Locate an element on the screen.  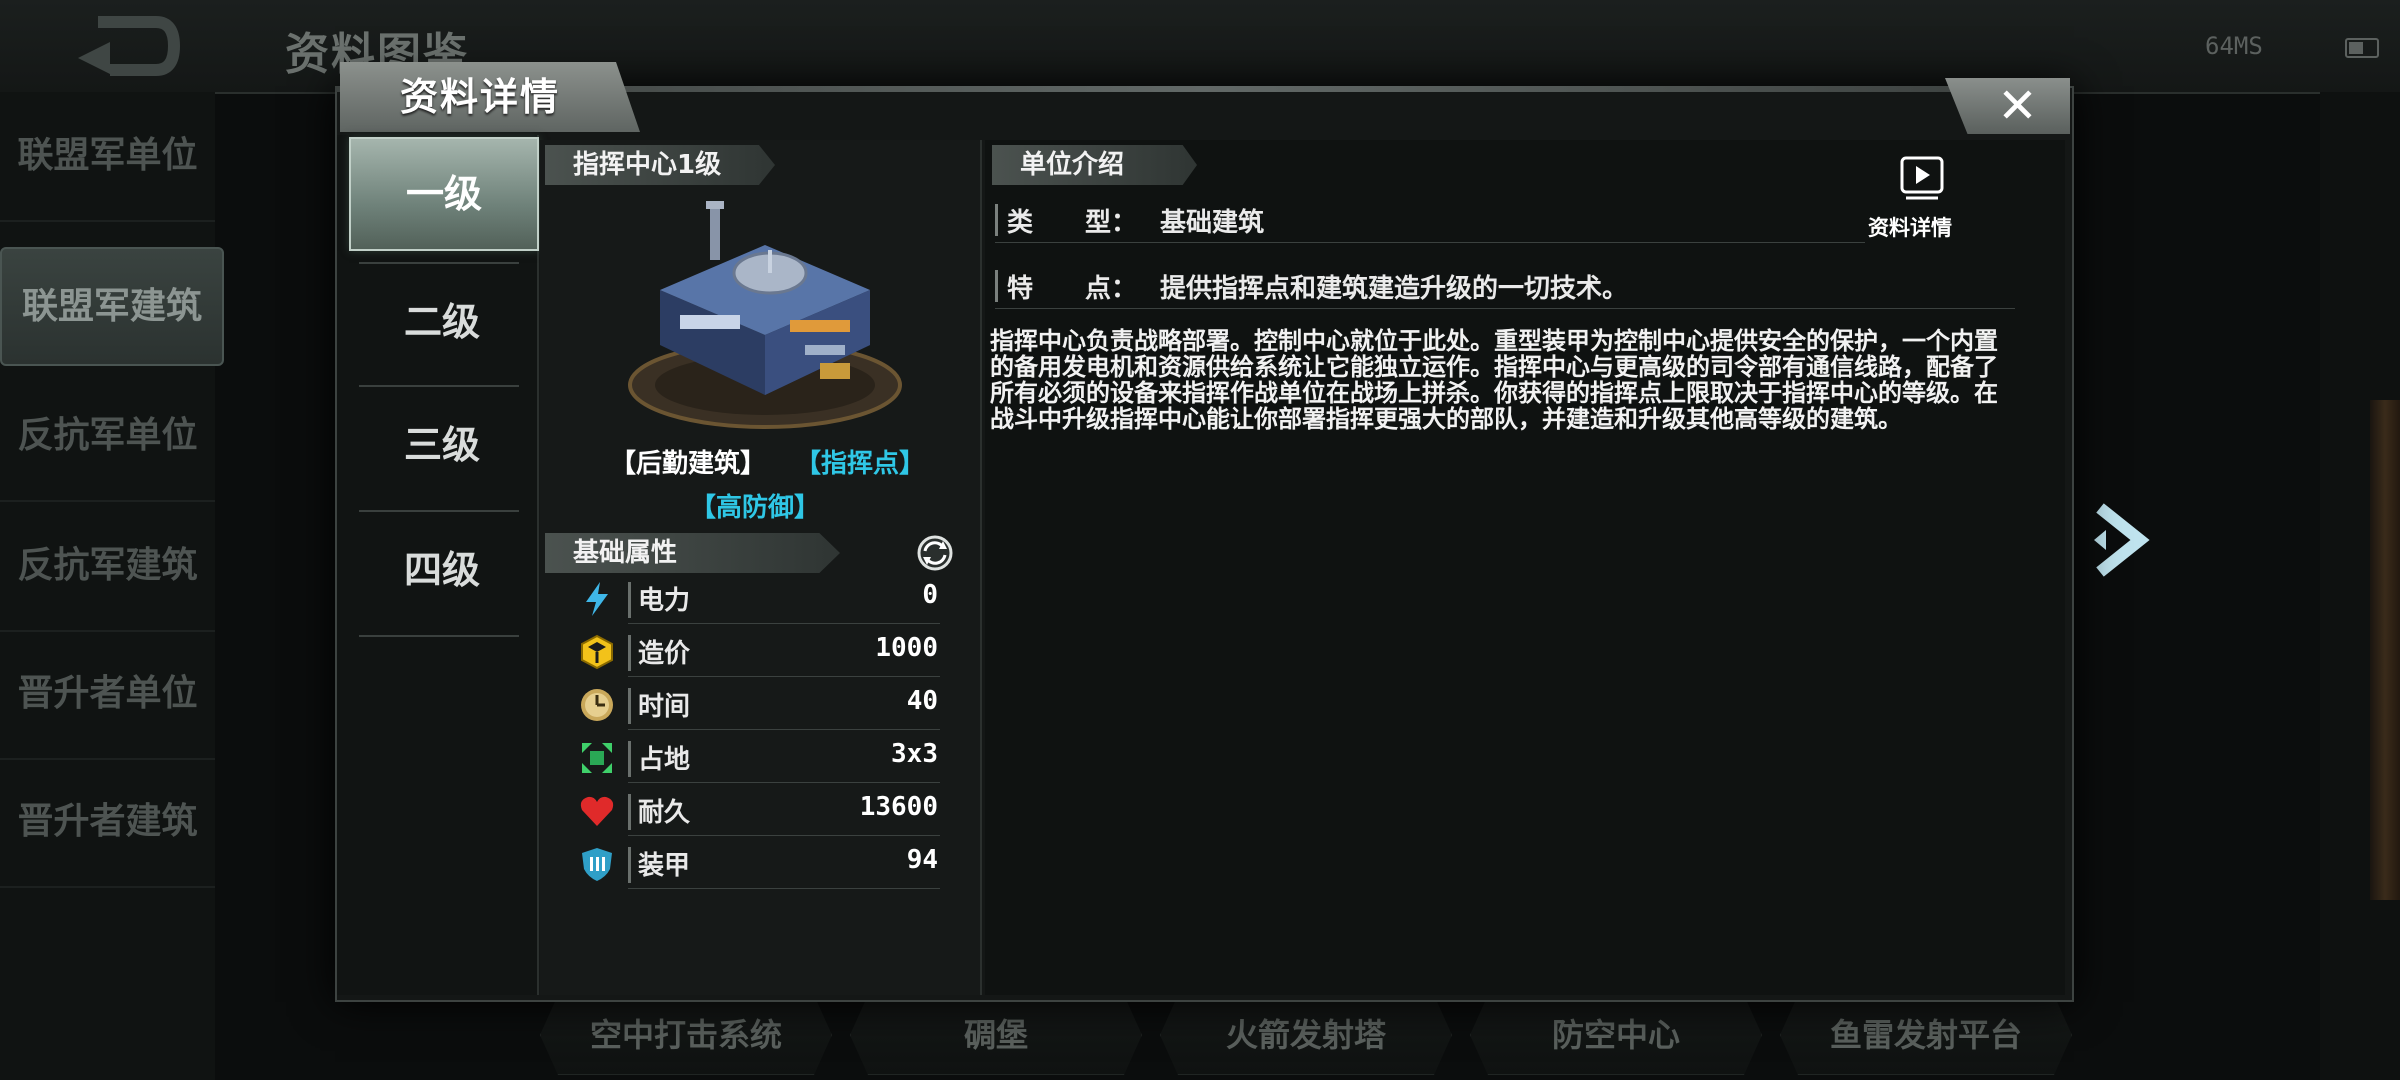
info-key: 特 点： is located at coordinates (1072, 289).